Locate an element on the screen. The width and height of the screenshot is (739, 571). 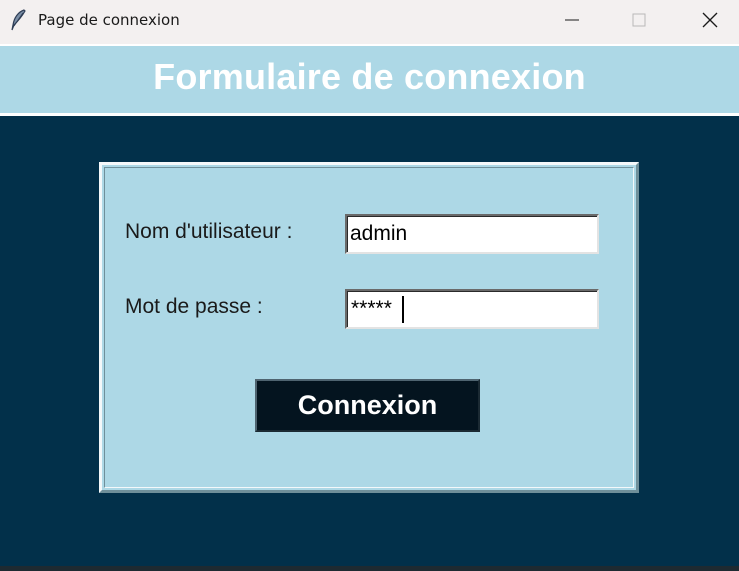
maximize-button is located at coordinates (639, 20).